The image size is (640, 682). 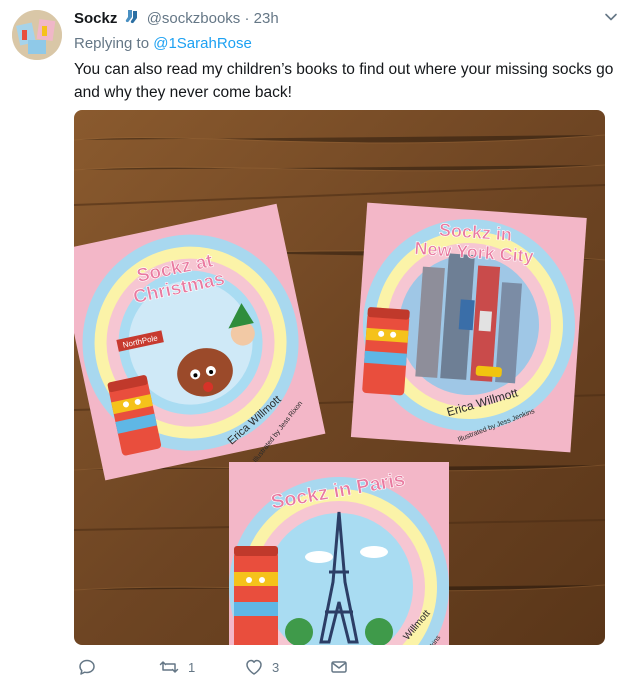 I want to click on avatar-image, so click(x=37, y=35).